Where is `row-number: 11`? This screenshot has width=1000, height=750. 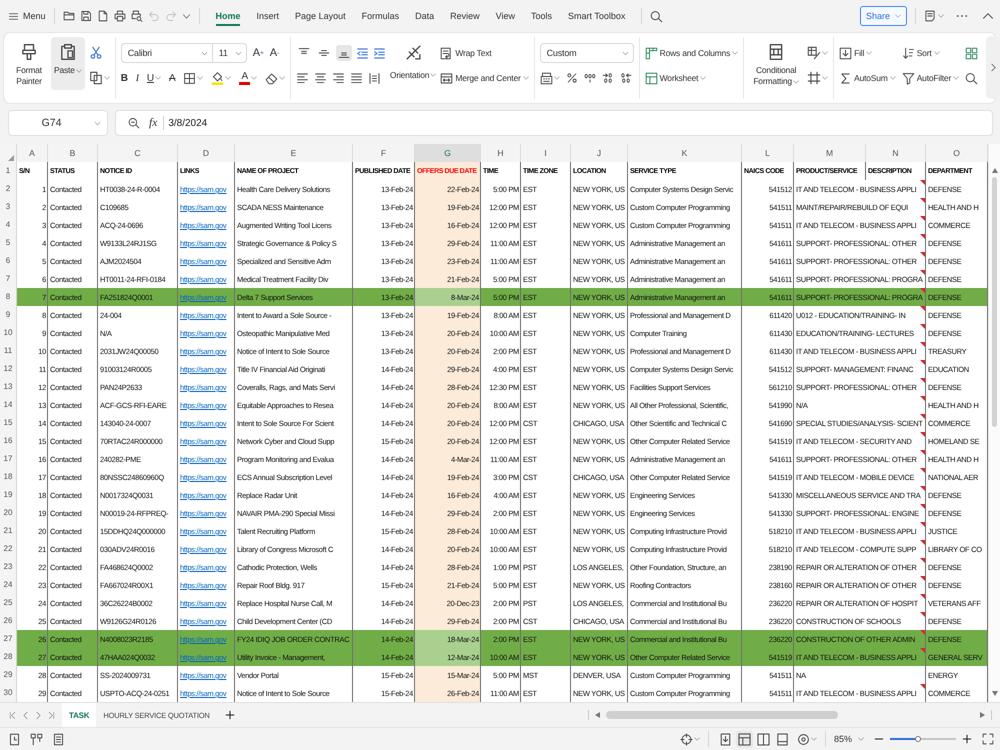
row-number: 11 is located at coordinates (8, 352).